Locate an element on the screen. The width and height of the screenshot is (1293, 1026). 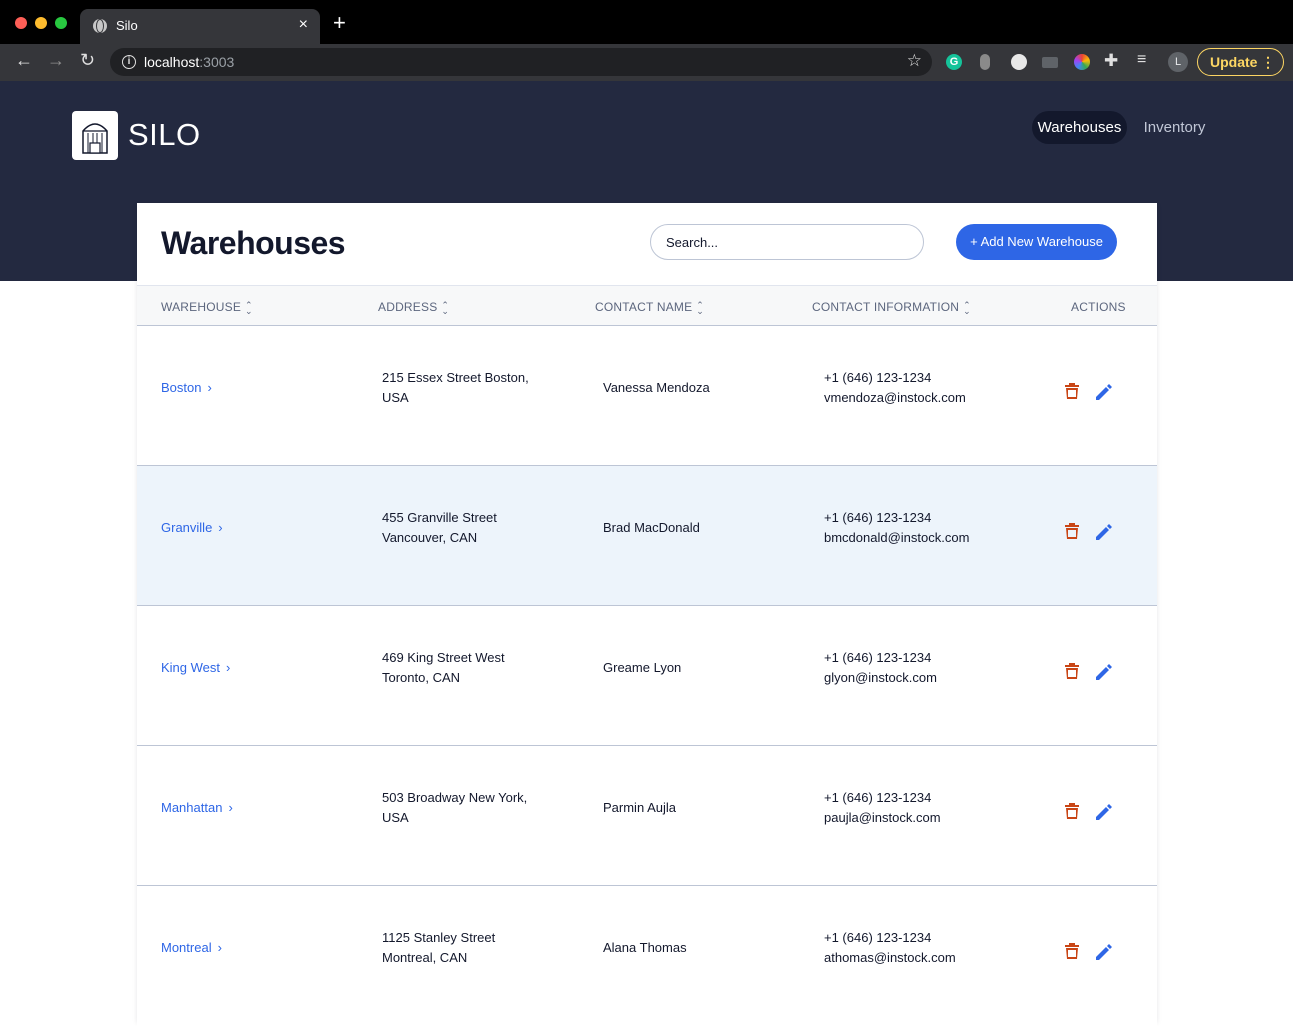
globe-icon is located at coordinates (100, 26).